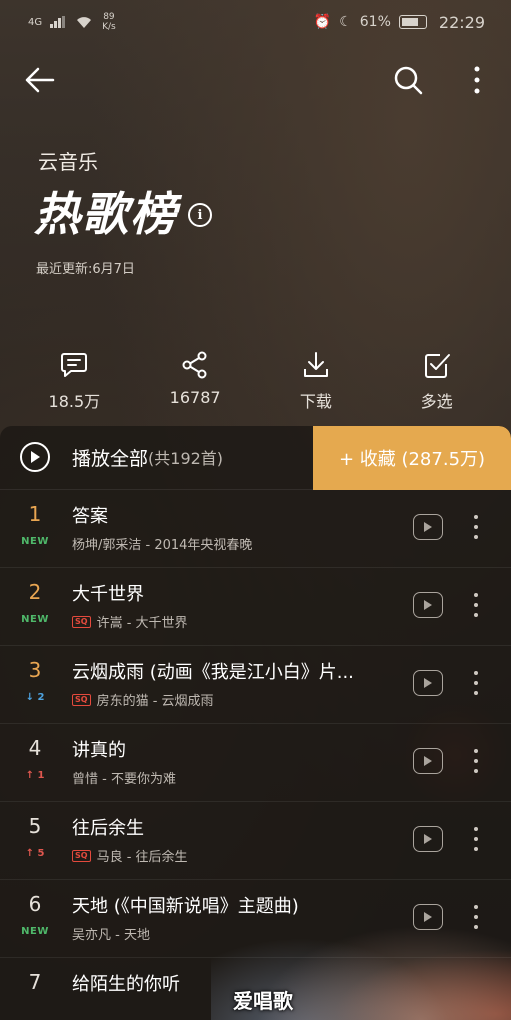  I want to click on song-row: 1 NEW 答案杨坤/郭采洁 - 2014年央视春晚, so click(255, 529).